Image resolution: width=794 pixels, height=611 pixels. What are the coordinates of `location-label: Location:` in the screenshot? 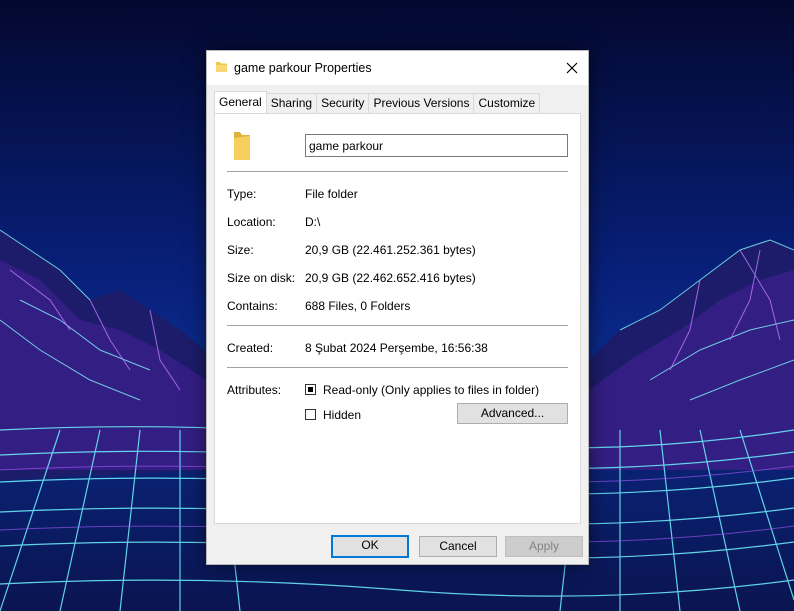 It's located at (251, 222).